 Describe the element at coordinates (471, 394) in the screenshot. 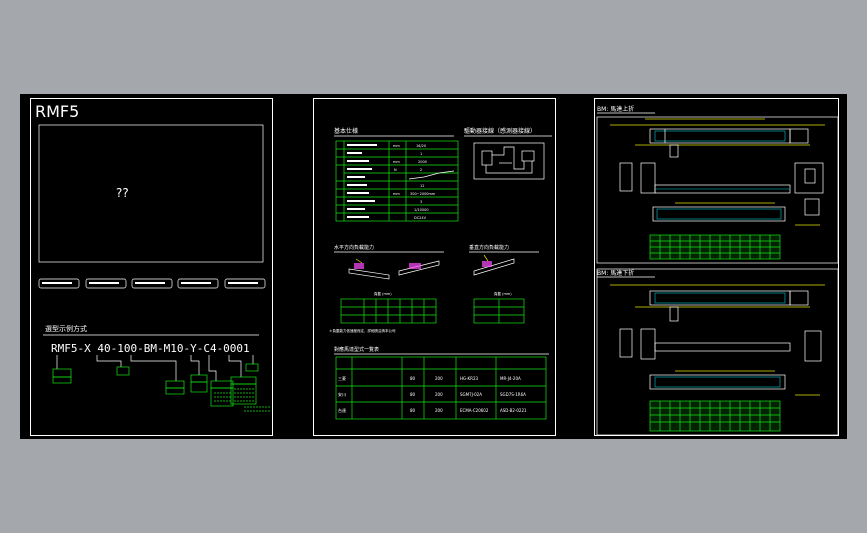

I see `motor-c3-2: SGM7J-02A` at that location.